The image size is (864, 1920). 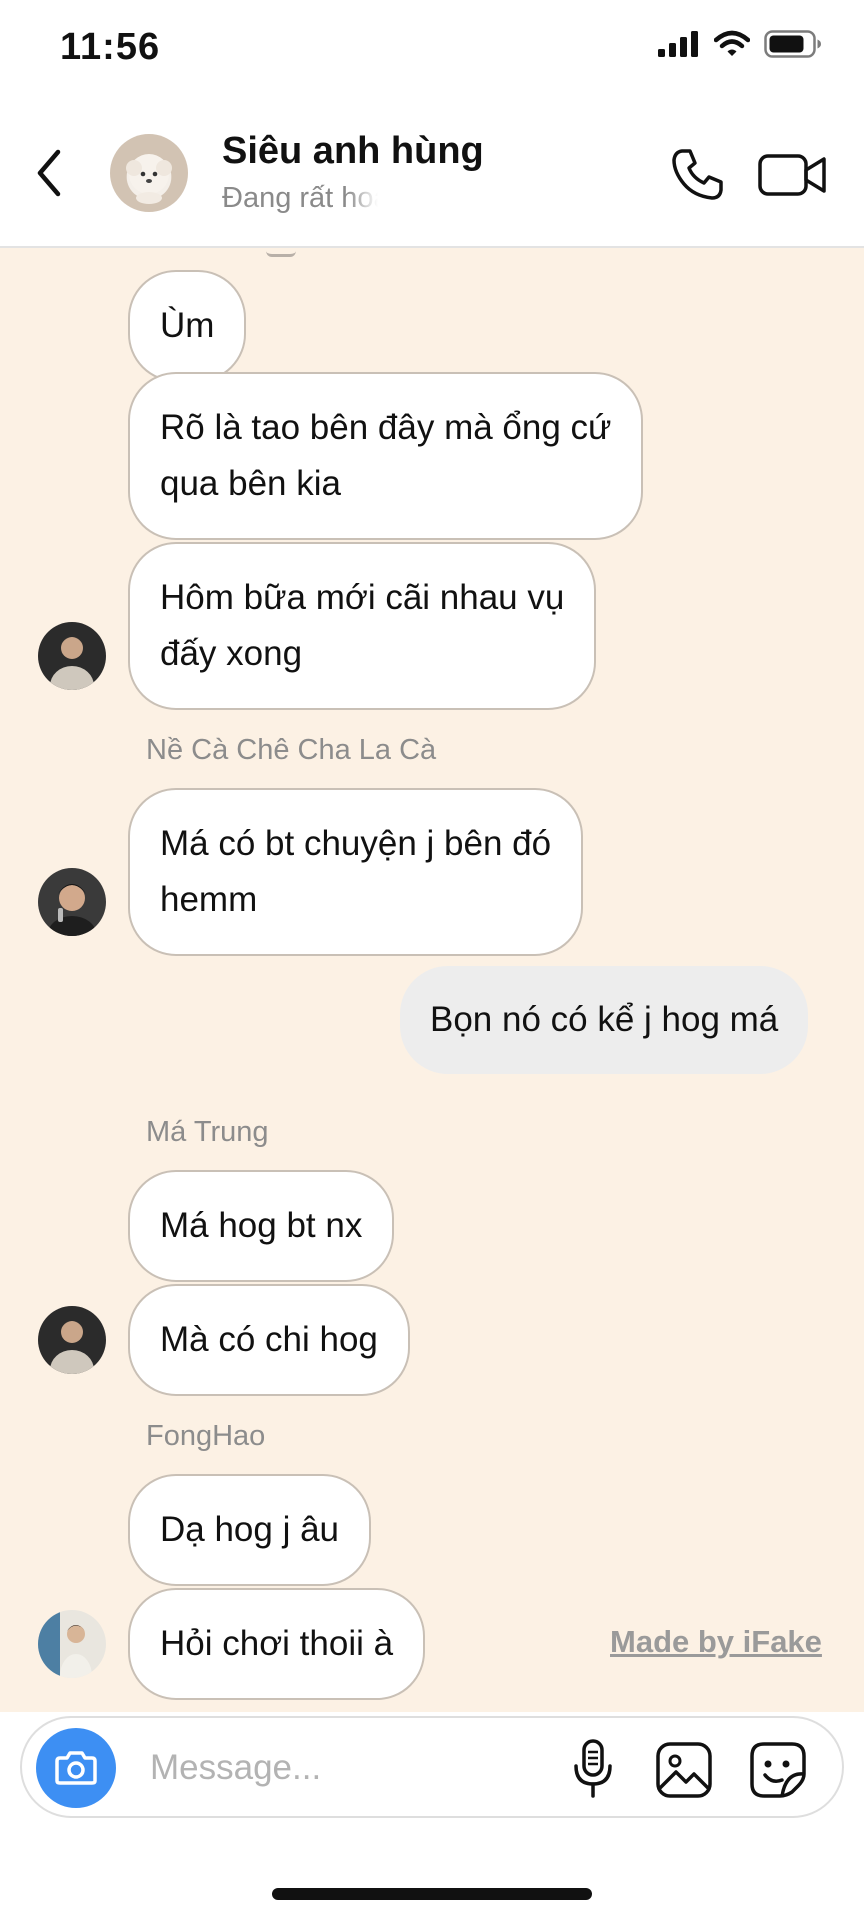 What do you see at coordinates (356, 872) in the screenshot?
I see `message-bubble: Má có bt chuyện j bên đó hemm` at bounding box center [356, 872].